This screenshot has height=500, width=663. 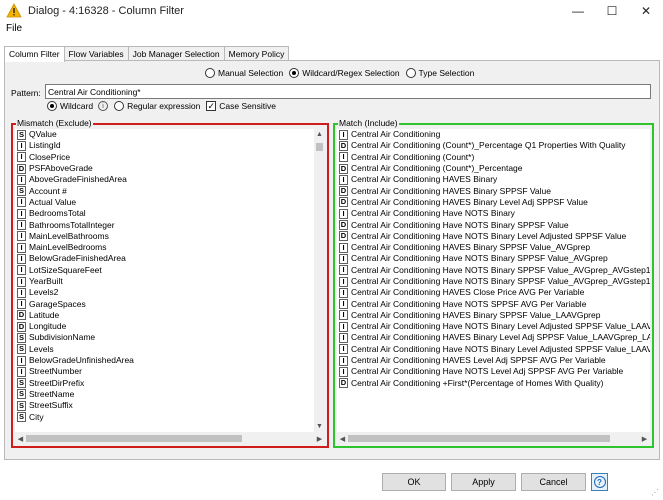 What do you see at coordinates (103, 106) in the screenshot?
I see `info-icon: i` at bounding box center [103, 106].